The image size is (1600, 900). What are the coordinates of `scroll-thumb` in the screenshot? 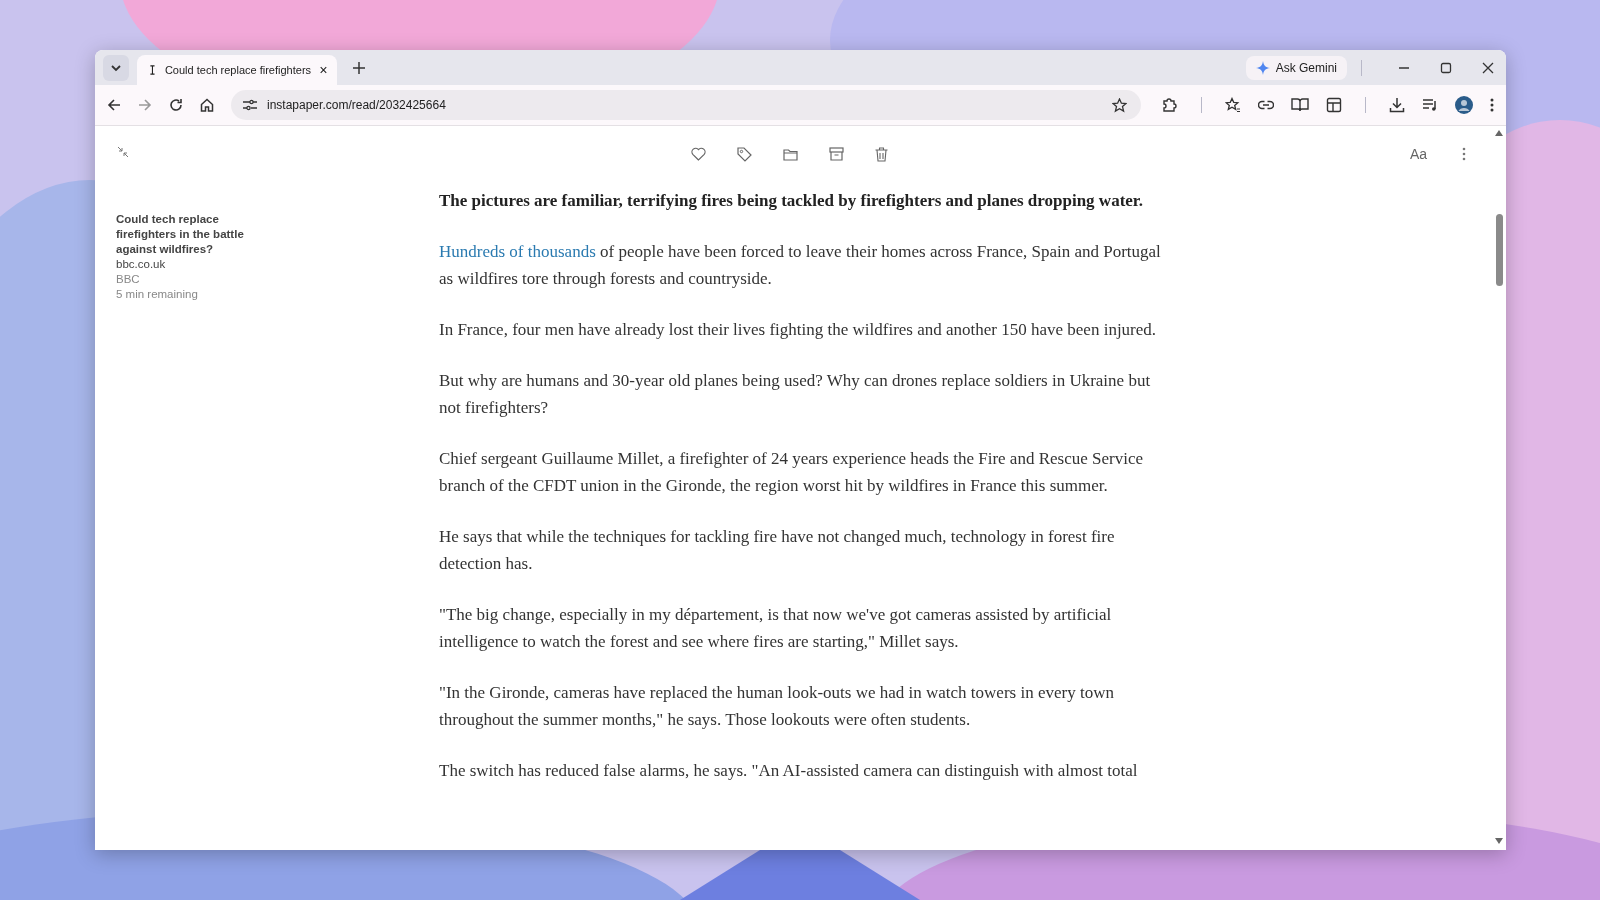 It's located at (1499, 250).